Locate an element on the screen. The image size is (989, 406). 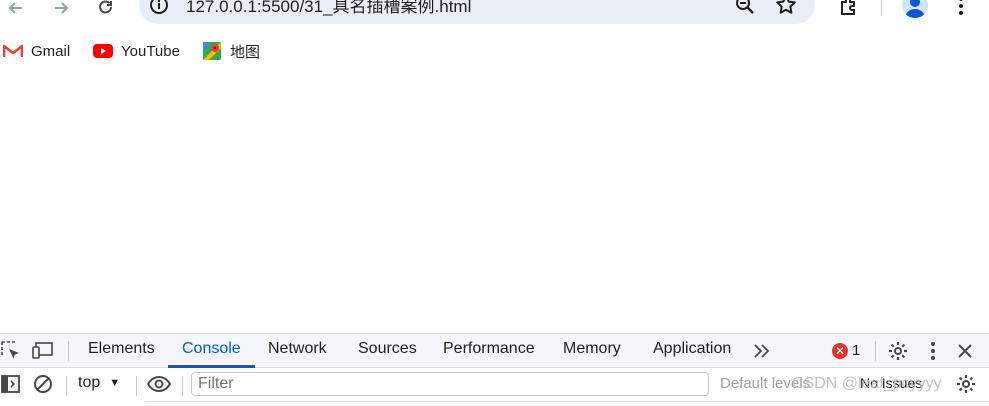
tab-application: Application is located at coordinates (692, 349).